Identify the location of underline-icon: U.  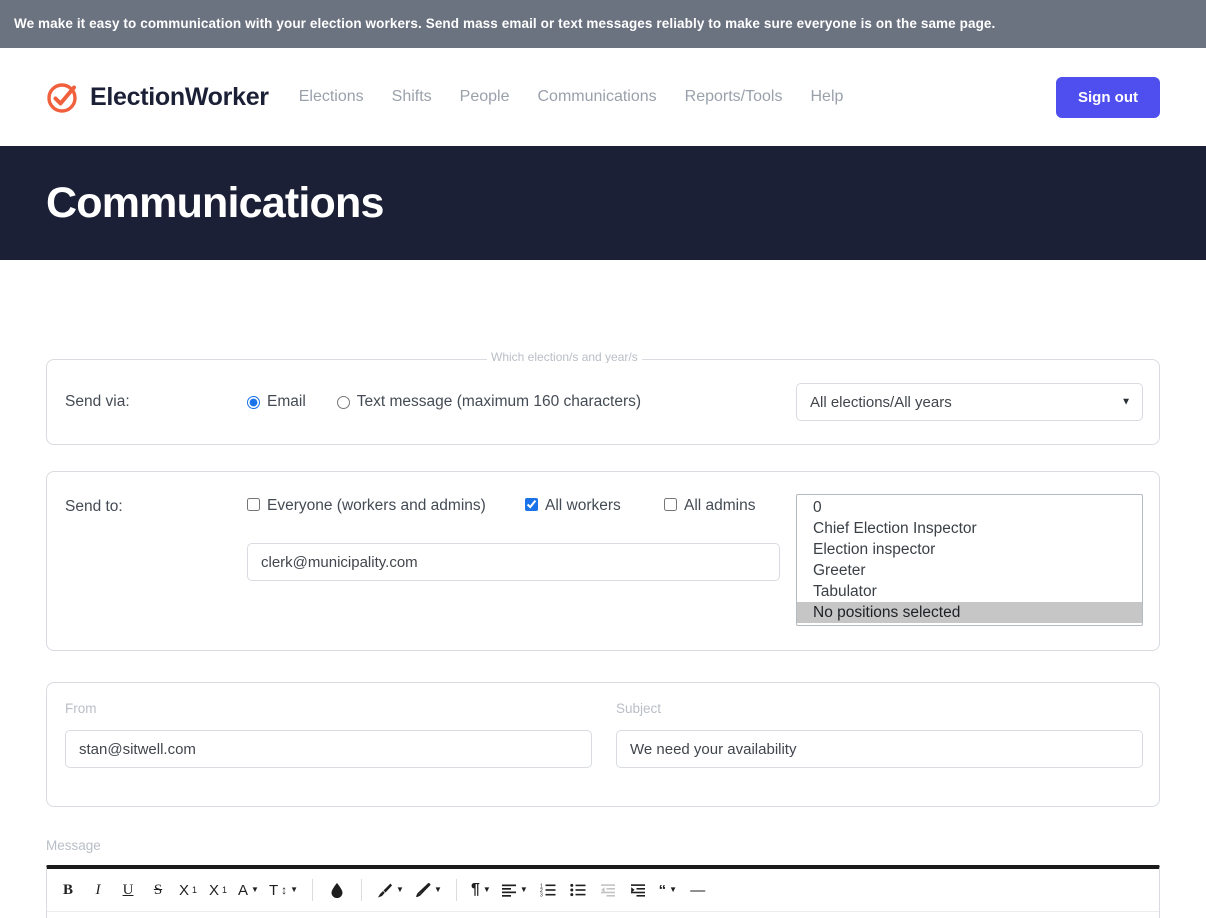
(128, 890).